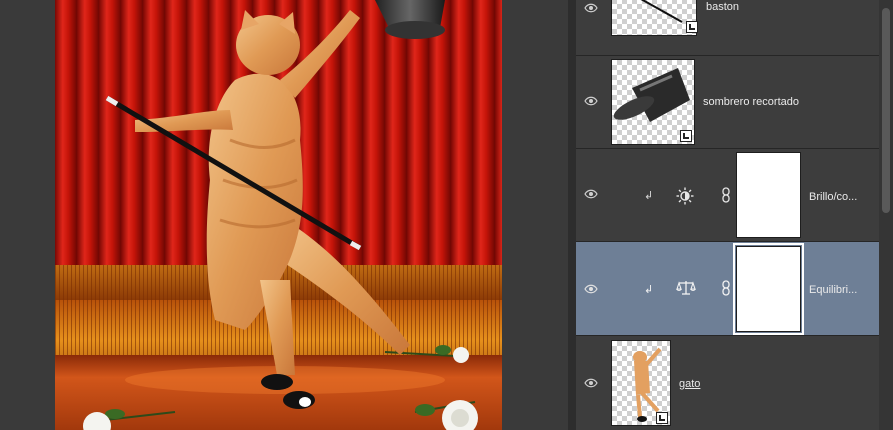  Describe the element at coordinates (727, 383) in the screenshot. I see `layer-row-gato: gato` at that location.